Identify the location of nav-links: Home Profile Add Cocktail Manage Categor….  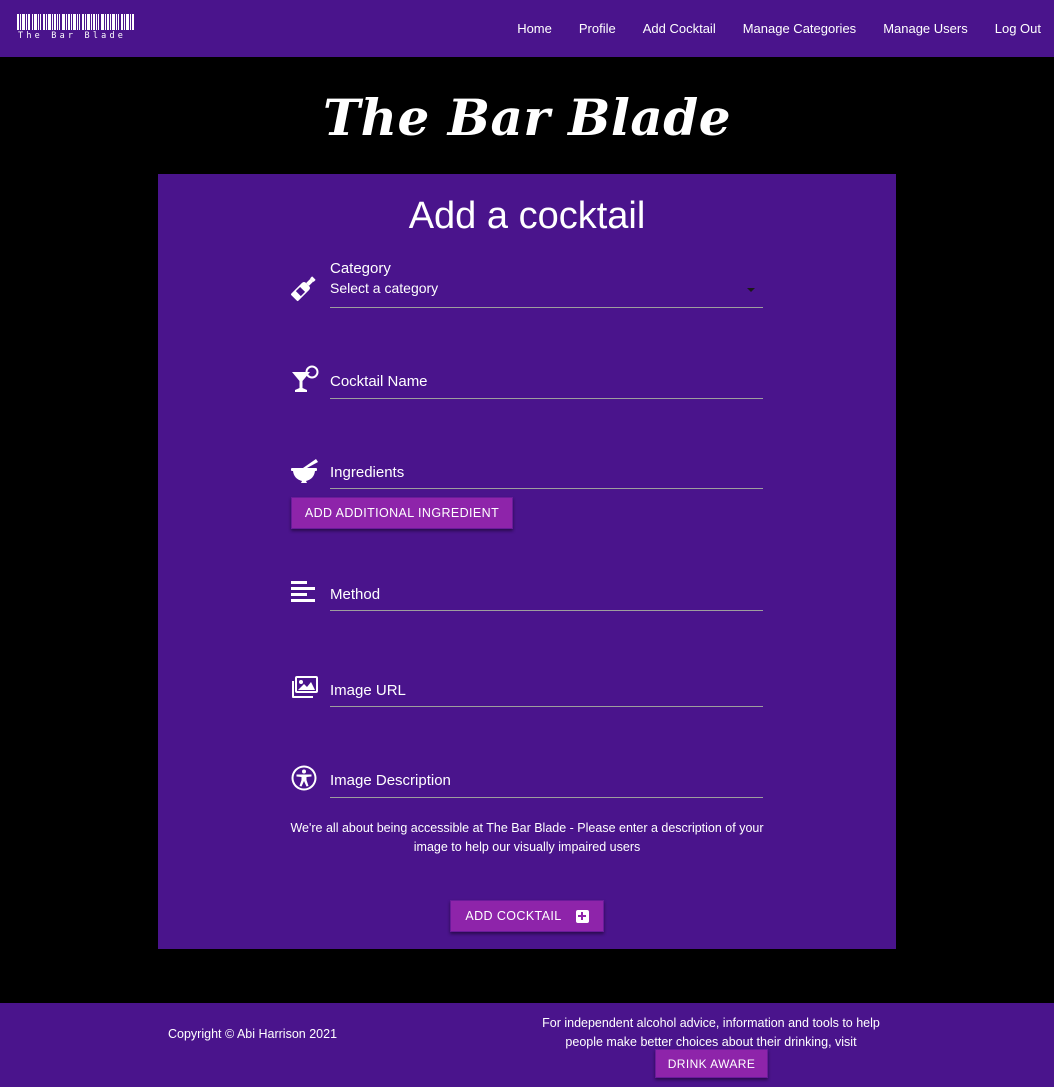
(765, 28).